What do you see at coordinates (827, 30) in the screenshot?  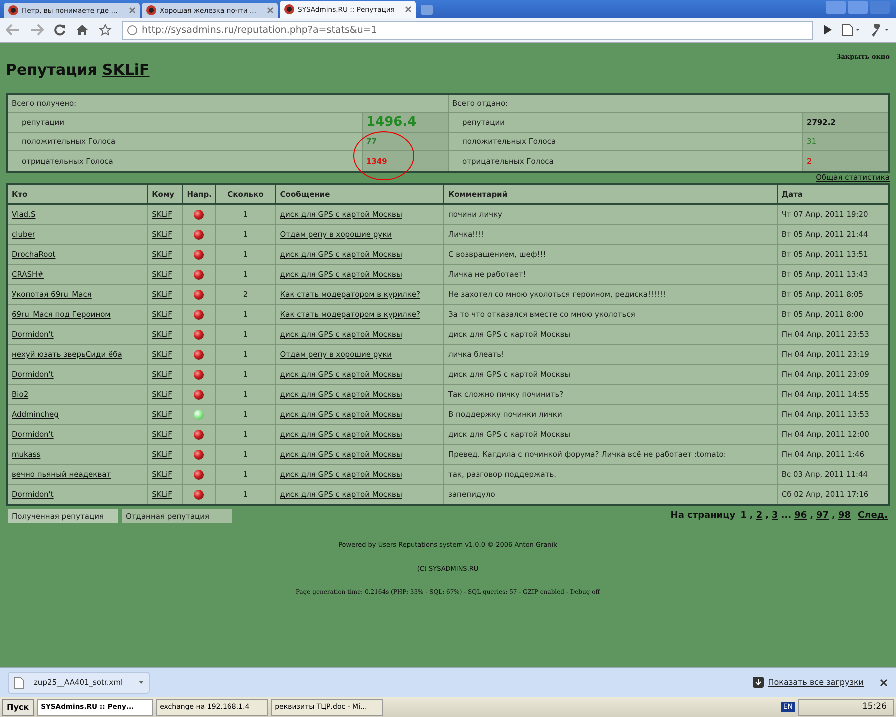 I see `play-icon` at bounding box center [827, 30].